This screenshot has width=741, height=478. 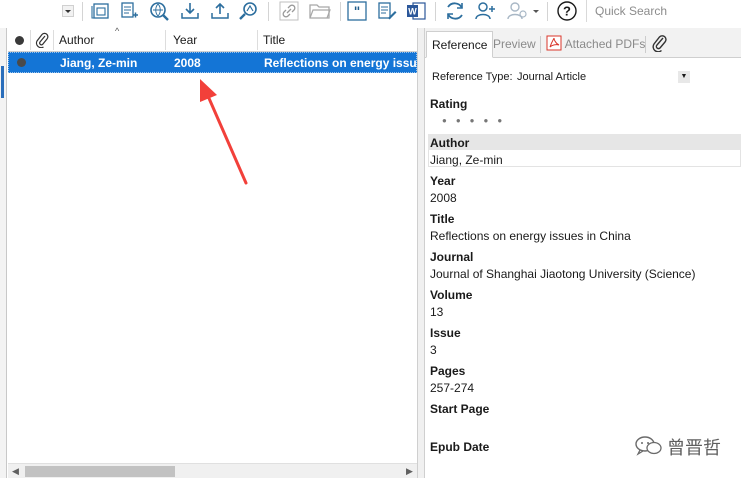 What do you see at coordinates (694, 448) in the screenshot?
I see `watermark-text: 曾晋哲` at bounding box center [694, 448].